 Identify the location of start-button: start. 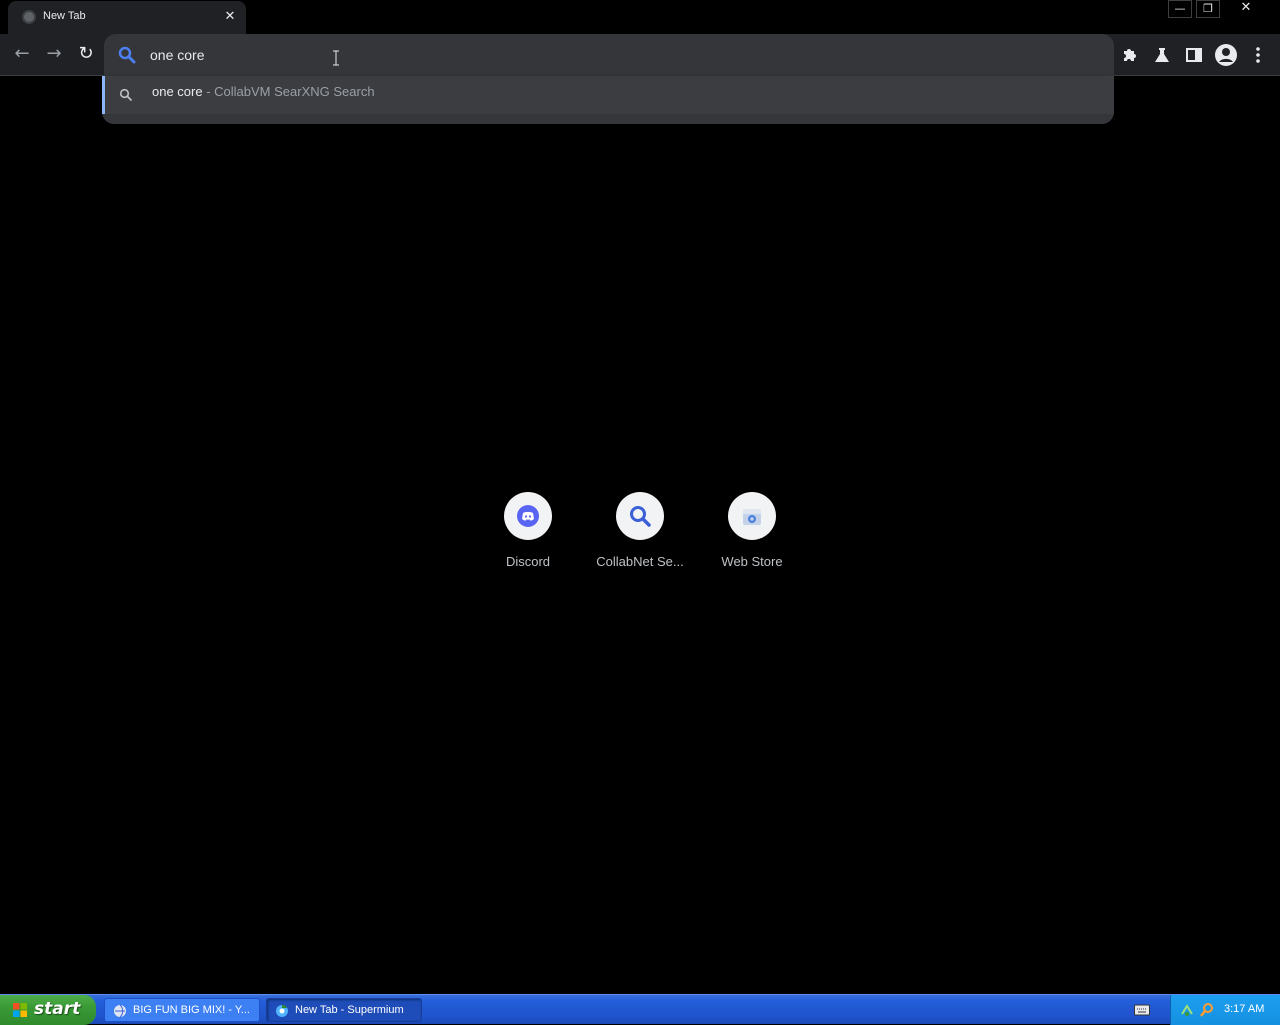
(48, 1010).